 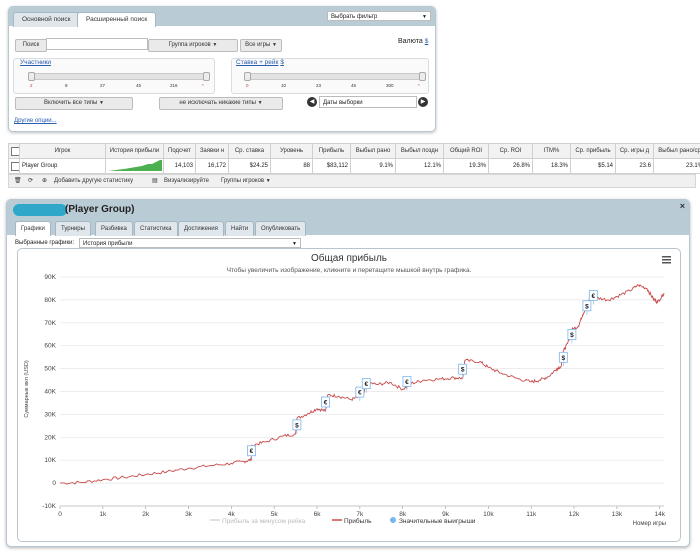 I want to click on trash-icon: 🗑, so click(x=18, y=181).